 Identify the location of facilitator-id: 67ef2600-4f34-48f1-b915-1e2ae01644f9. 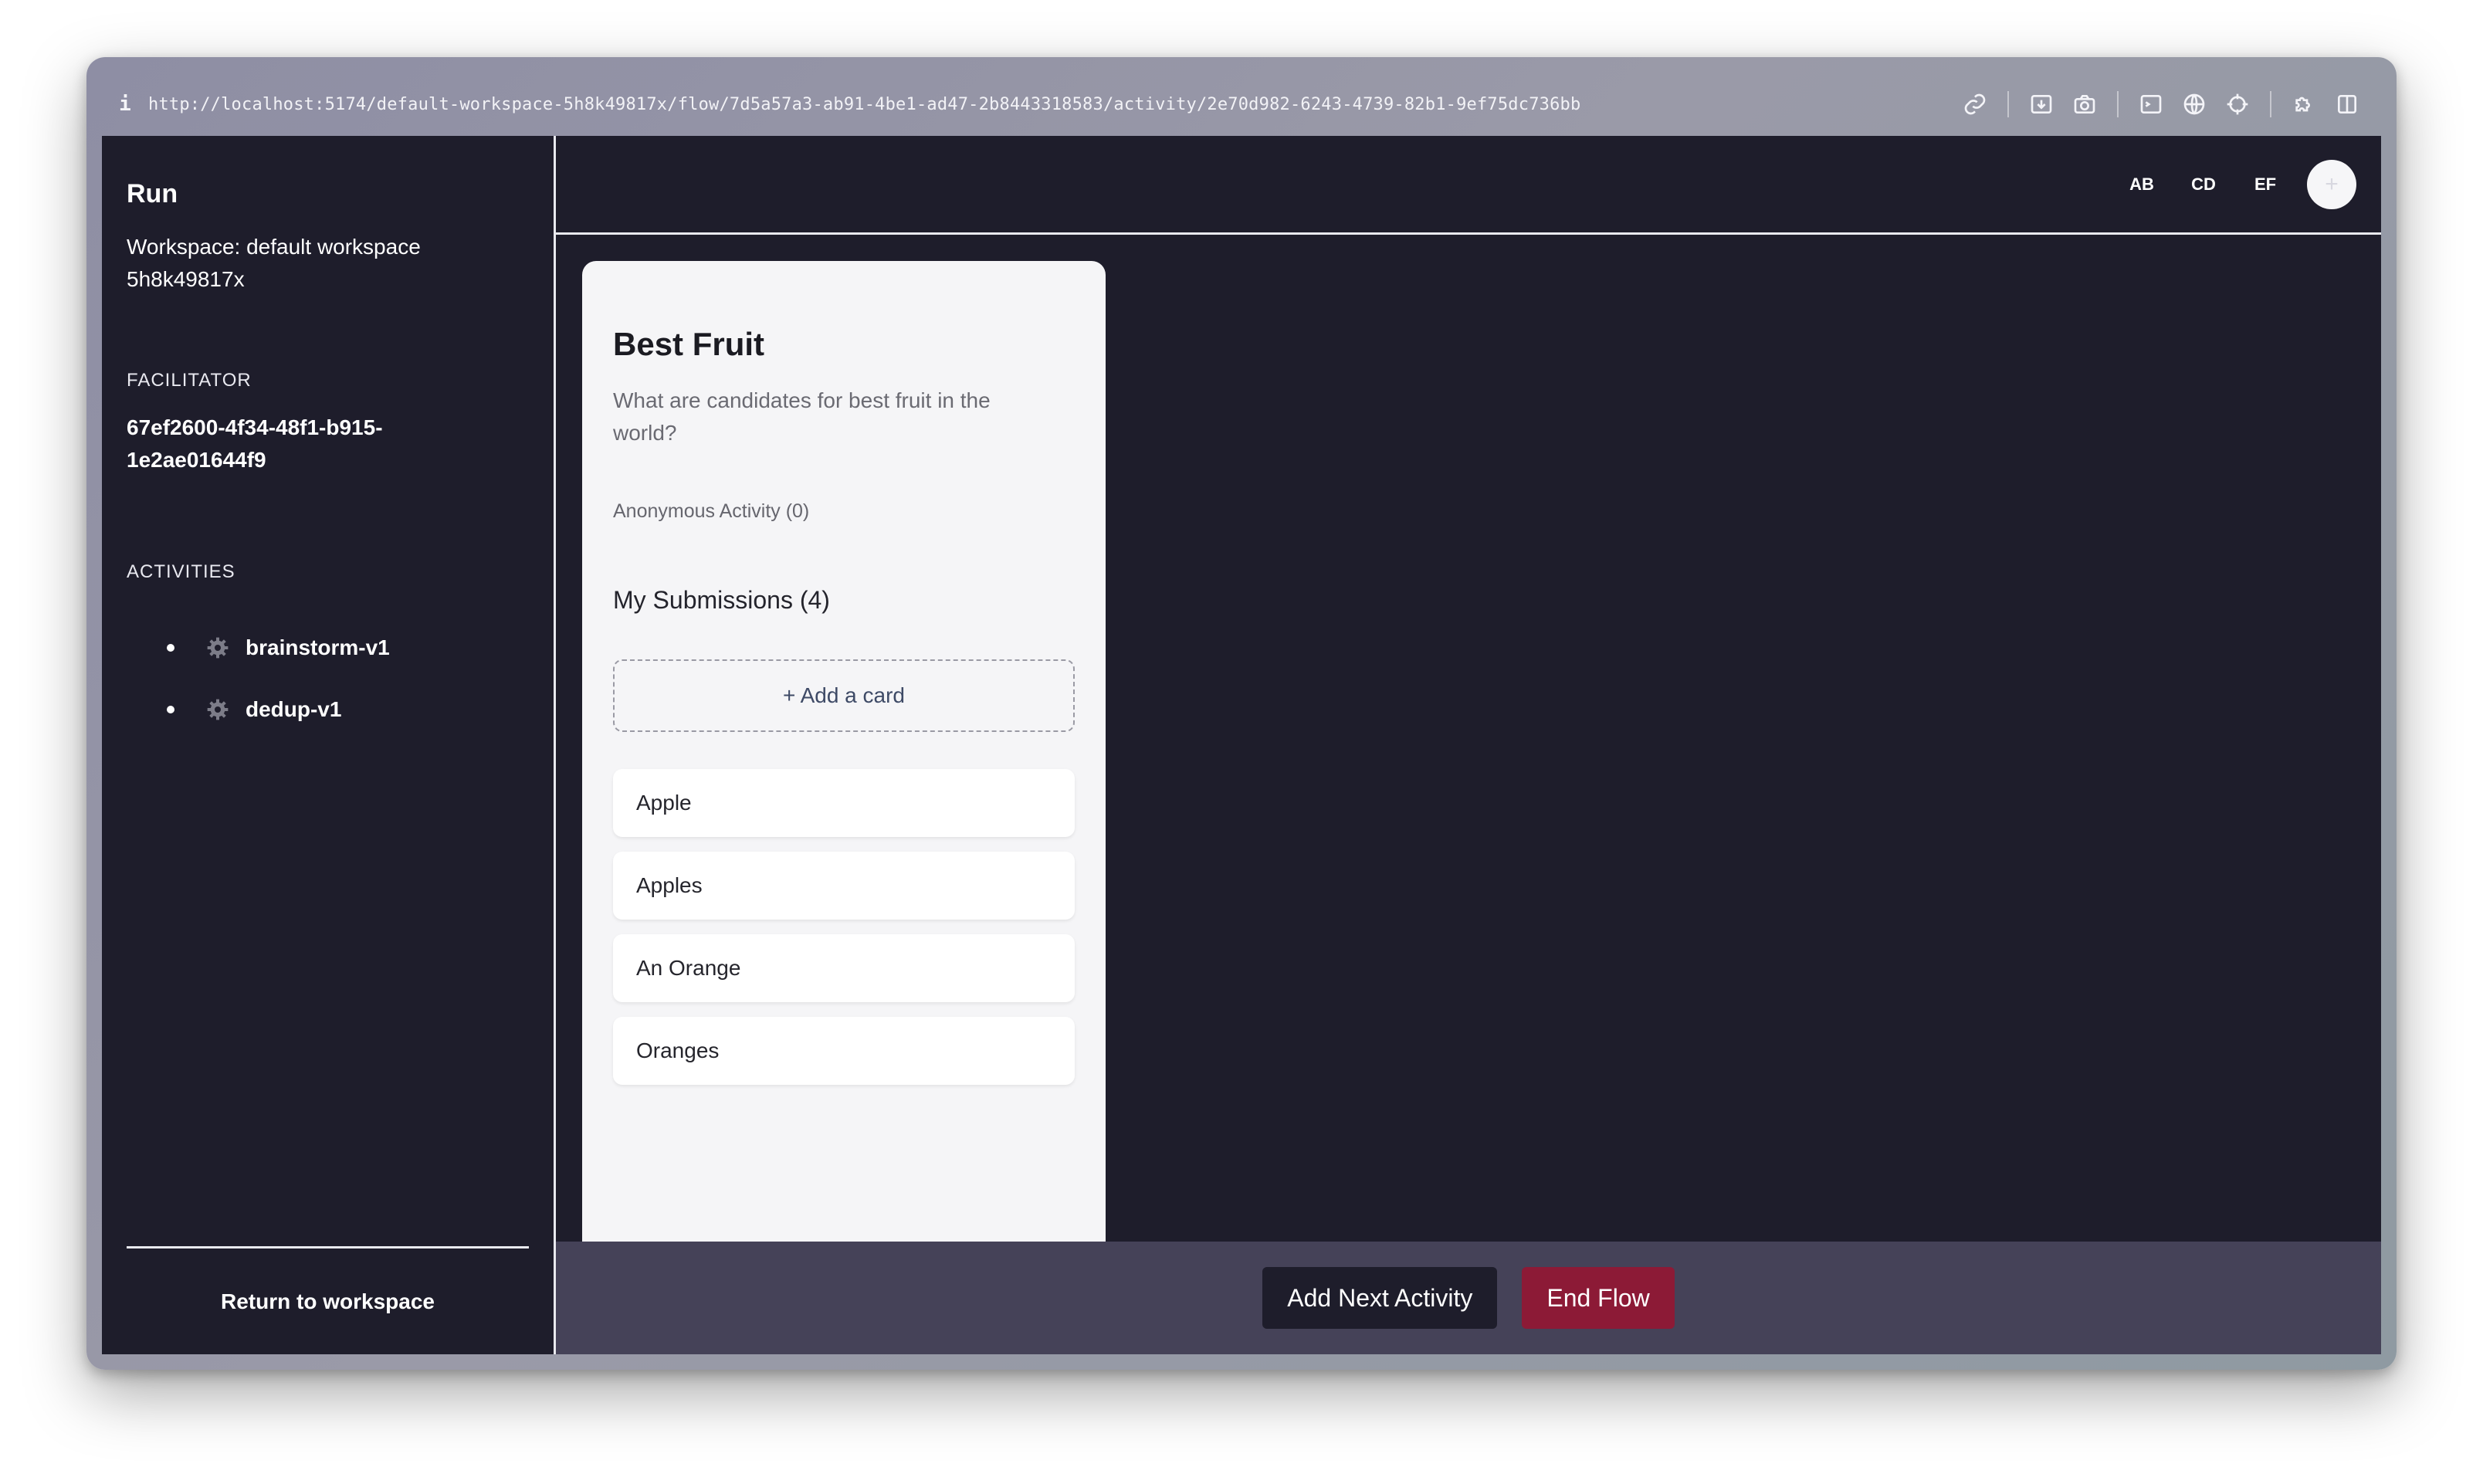
(255, 443).